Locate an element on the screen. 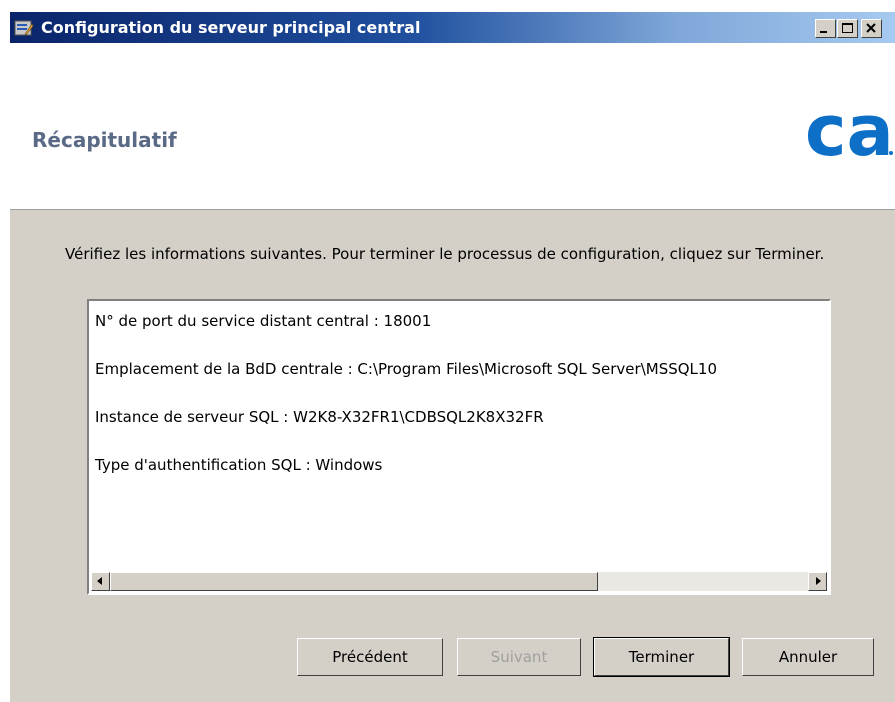  scroll-left-button is located at coordinates (100, 581).